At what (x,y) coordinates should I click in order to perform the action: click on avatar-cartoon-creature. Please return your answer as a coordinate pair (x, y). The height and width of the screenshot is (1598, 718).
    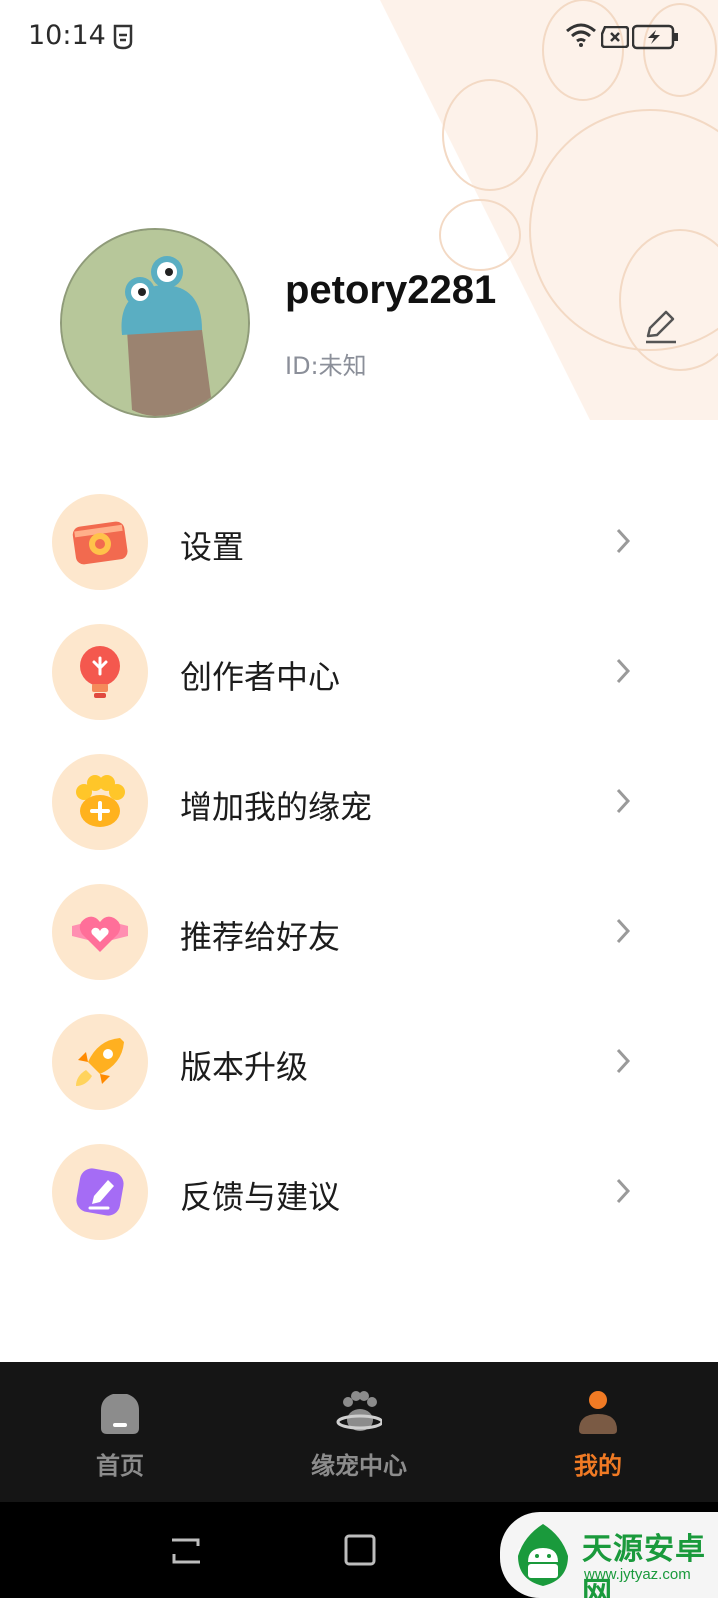
    Looking at the image, I should click on (155, 323).